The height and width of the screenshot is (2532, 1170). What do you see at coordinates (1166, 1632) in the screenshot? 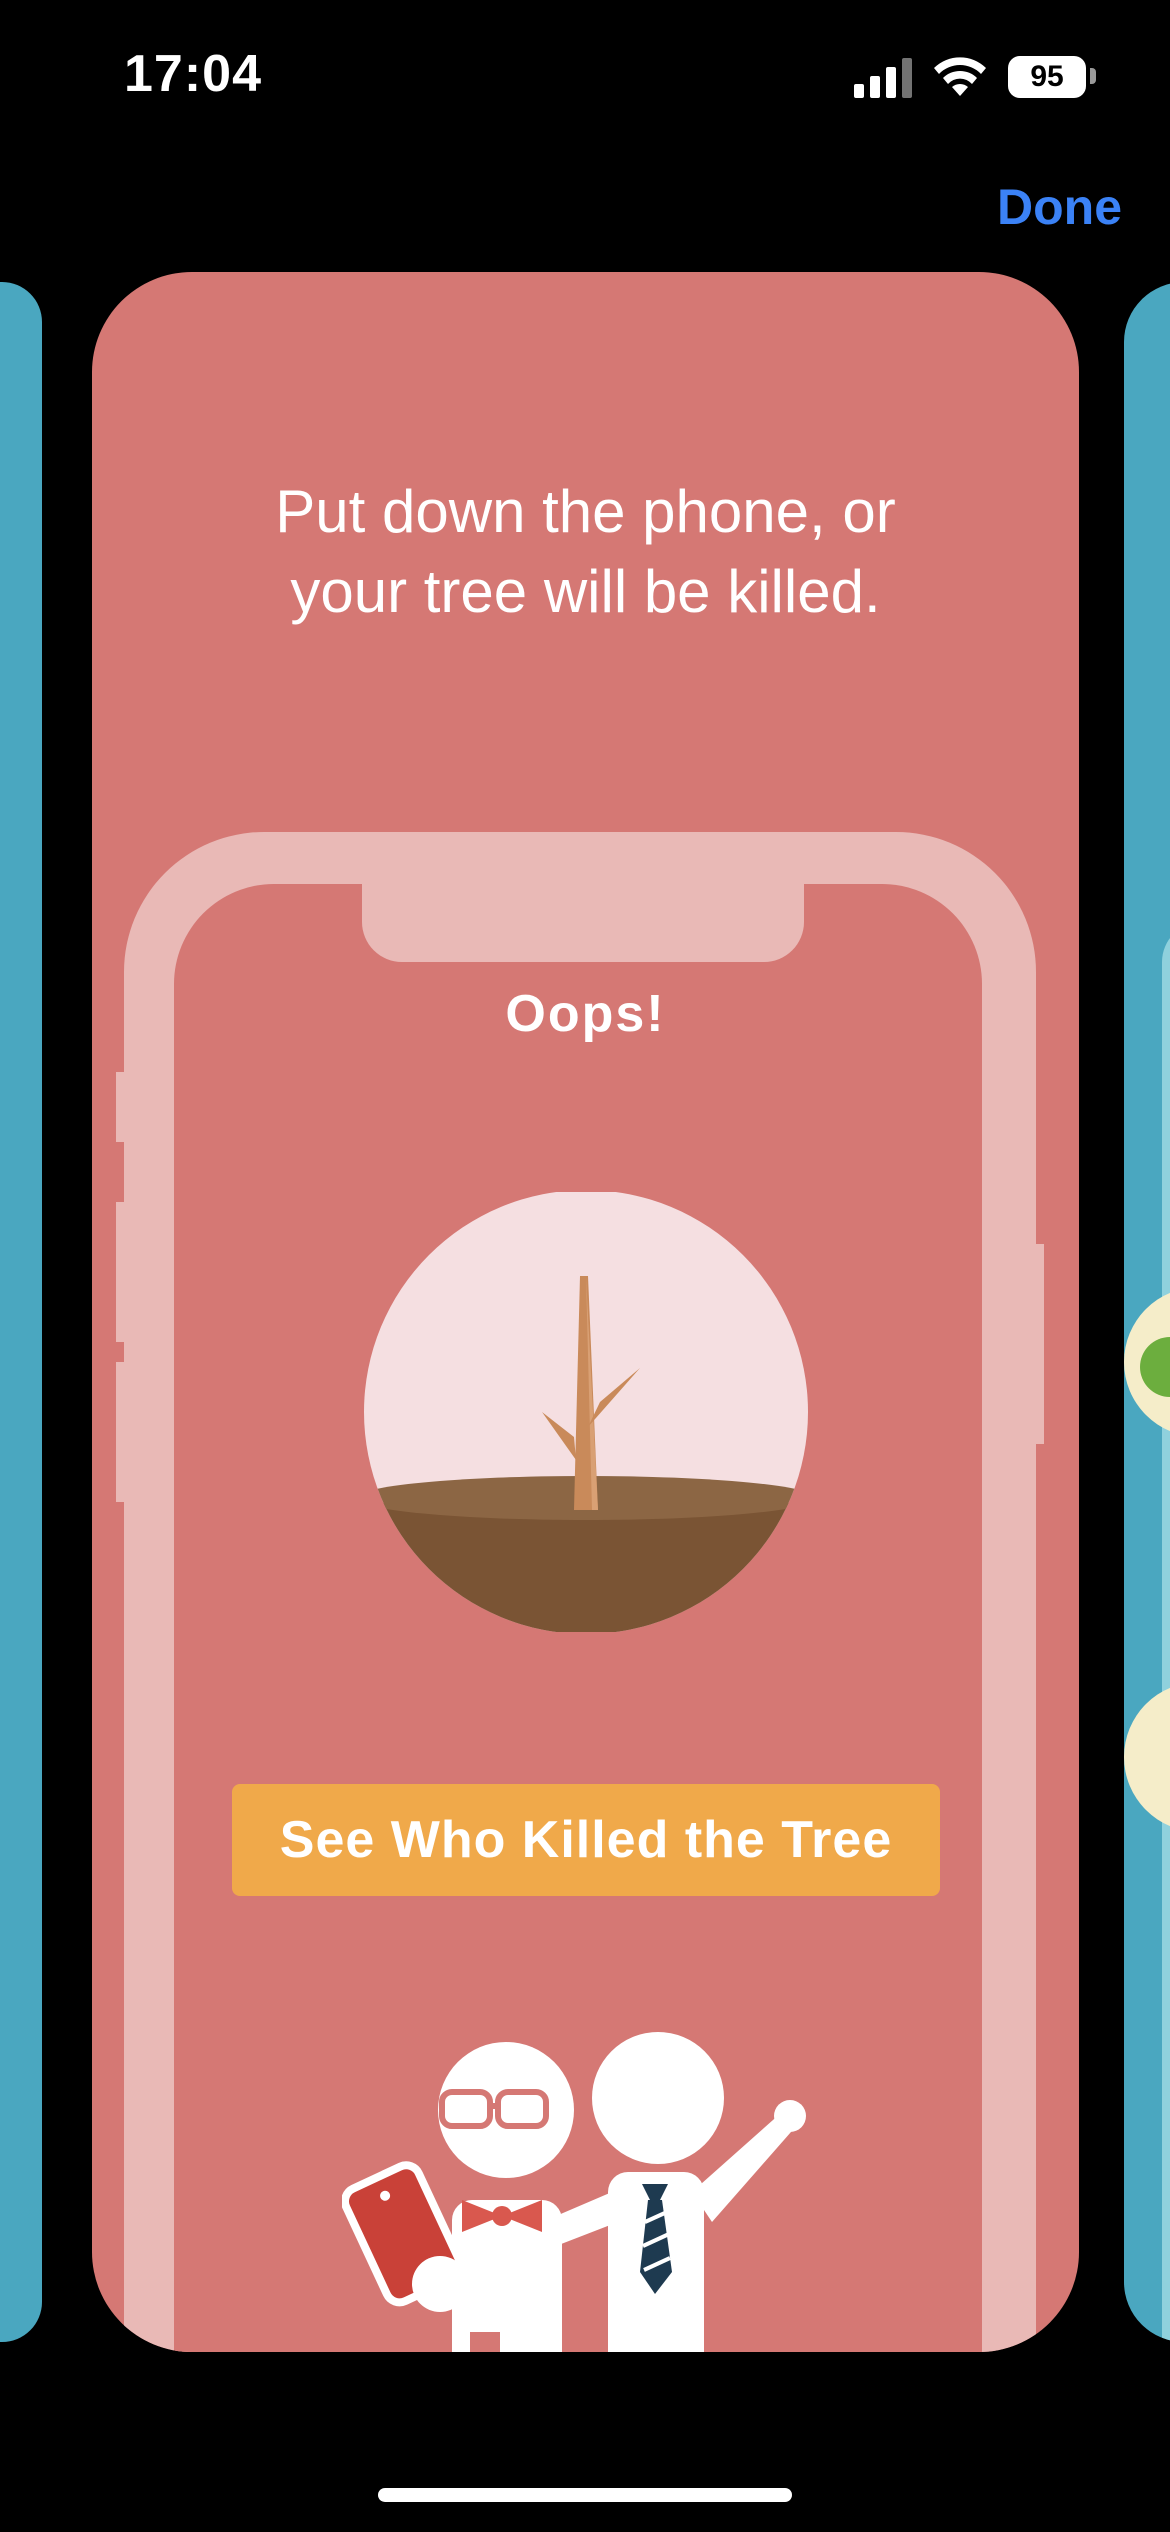
I see `next-card-phone-frame` at bounding box center [1166, 1632].